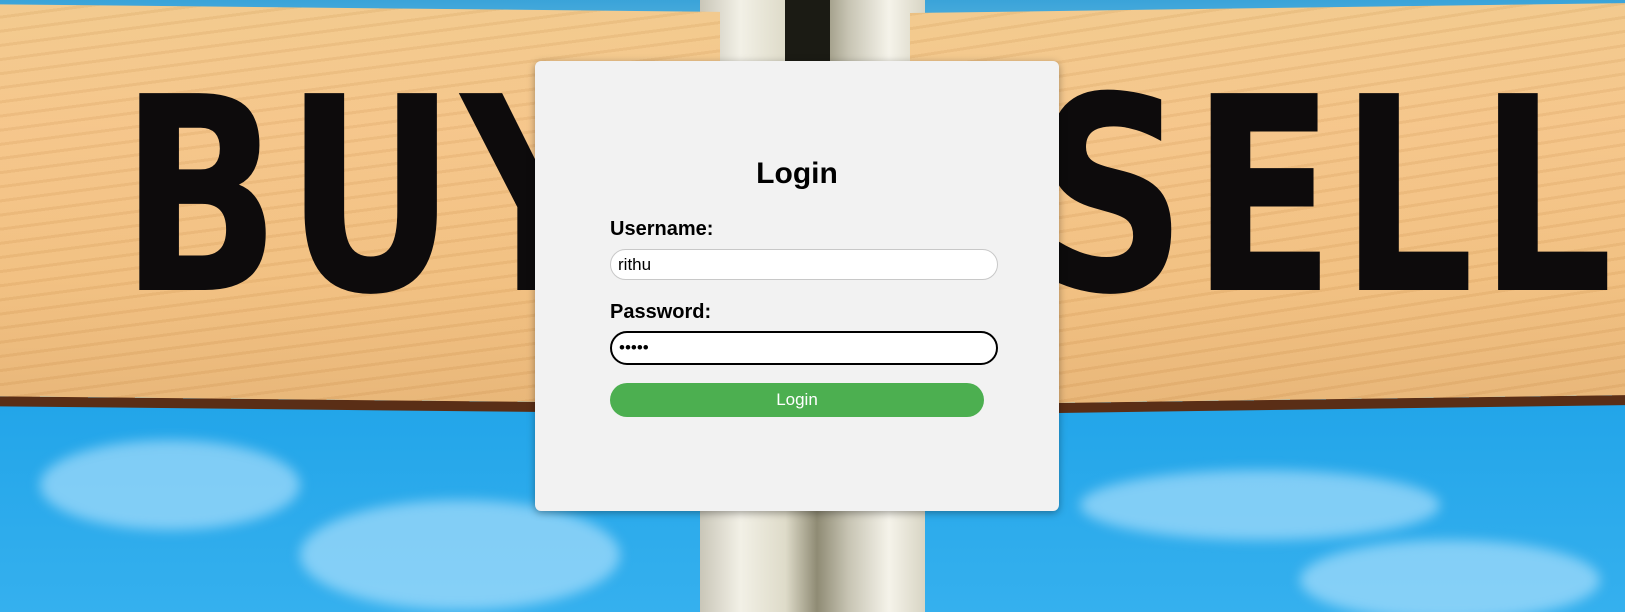  Describe the element at coordinates (804, 348) in the screenshot. I see `password-input` at that location.